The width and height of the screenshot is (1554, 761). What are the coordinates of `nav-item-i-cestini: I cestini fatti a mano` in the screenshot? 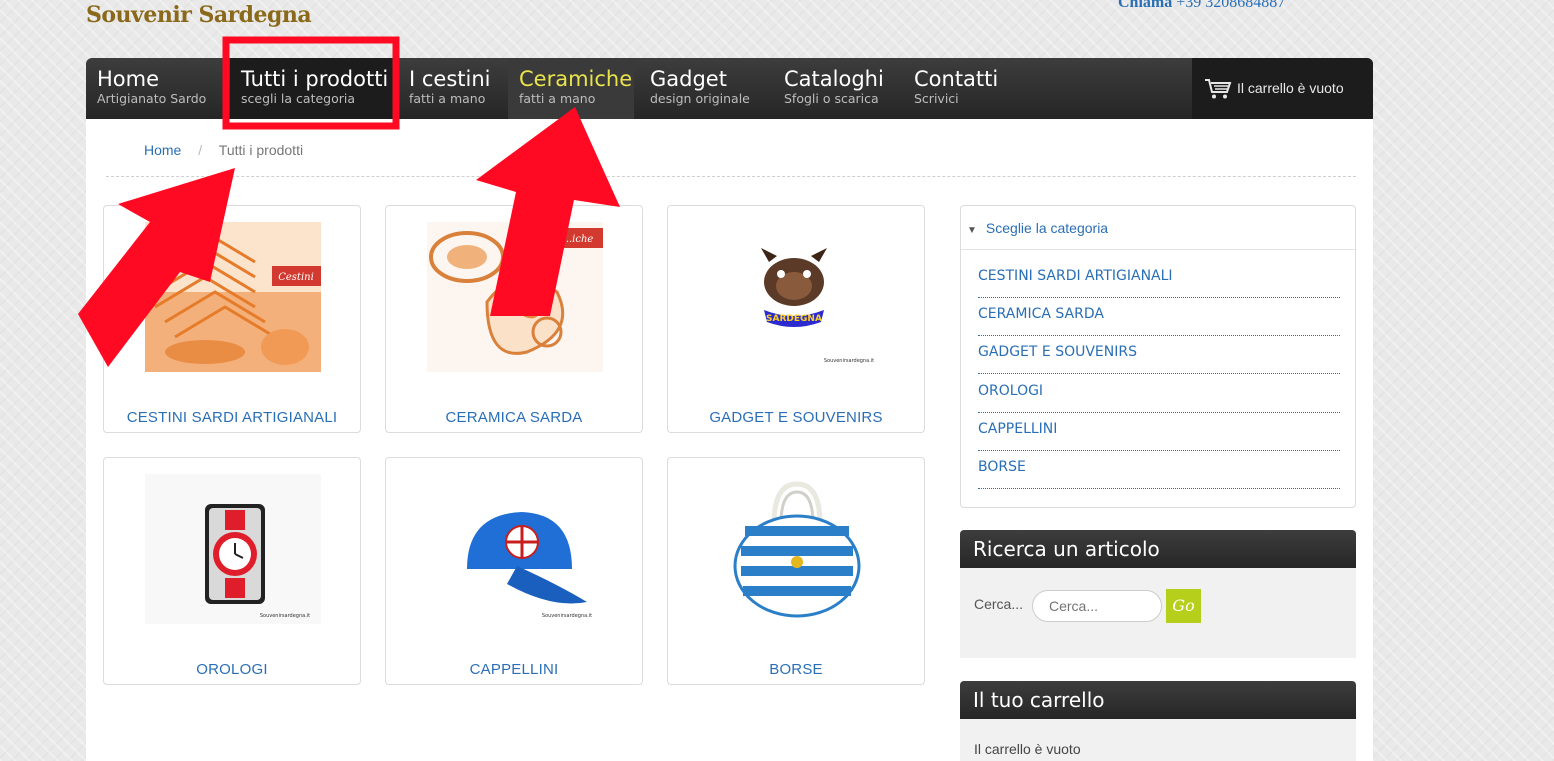 It's located at (453, 88).